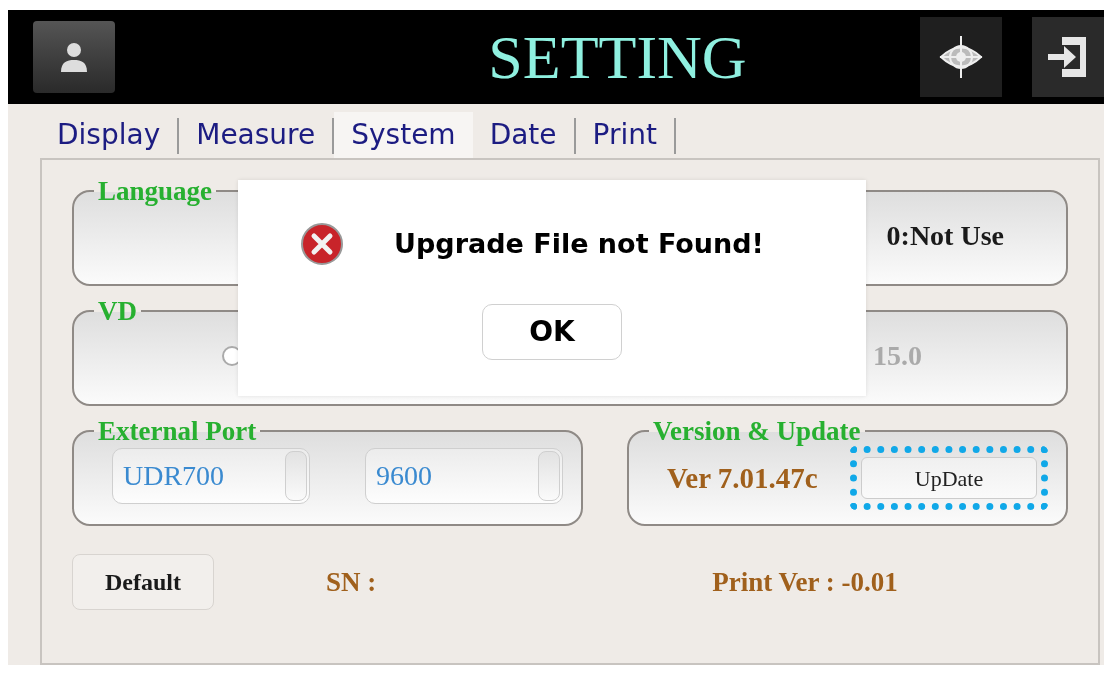 Image resolution: width=1112 pixels, height=673 pixels. I want to click on tab: Print, so click(624, 135).